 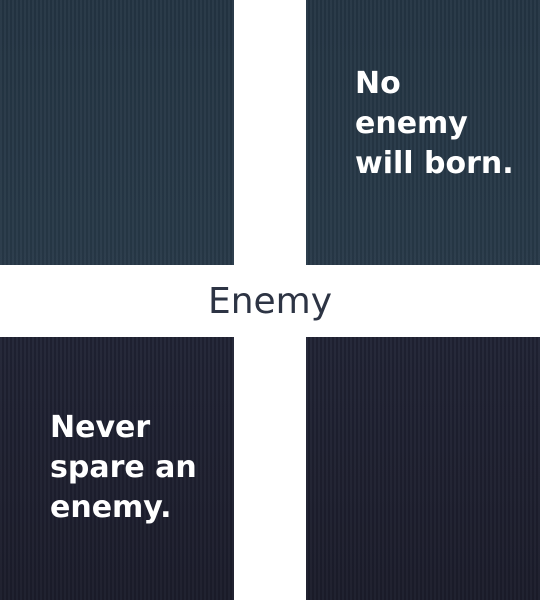 What do you see at coordinates (123, 467) in the screenshot?
I see `quadrant-bottom-left-text: Never spare an enemy.` at bounding box center [123, 467].